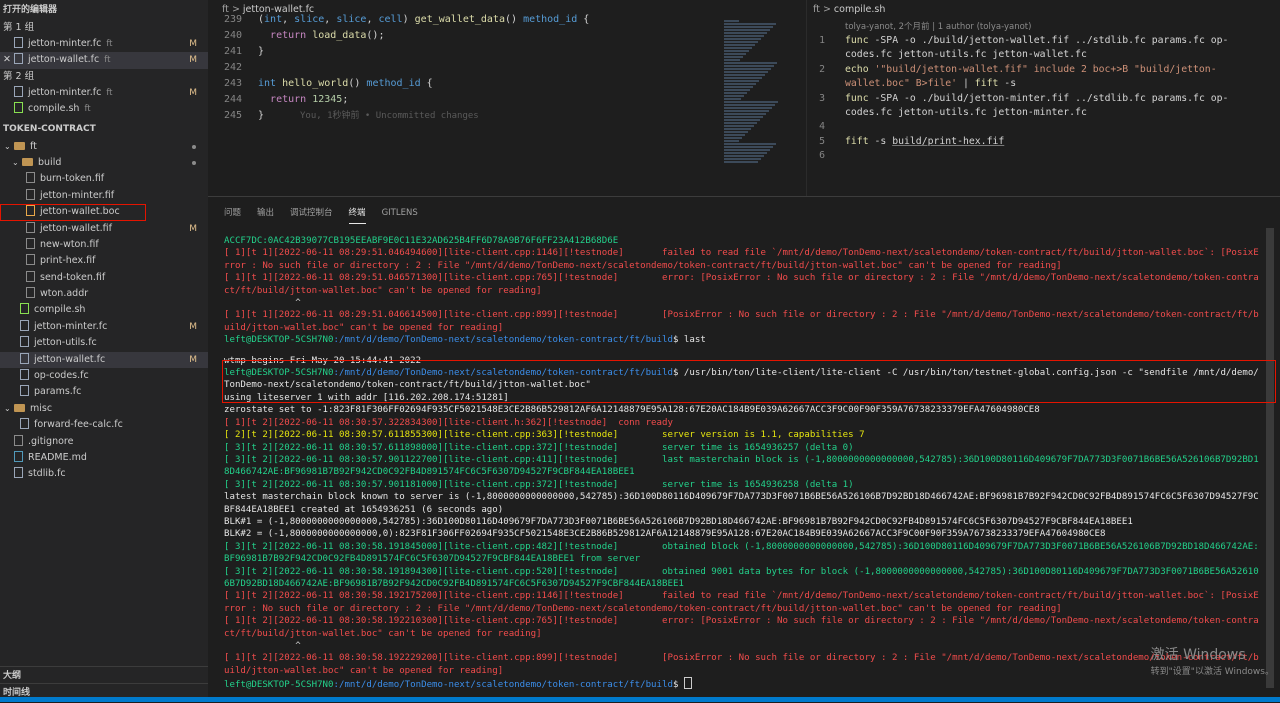 The width and height of the screenshot is (1280, 703). What do you see at coordinates (389, 116) in the screenshot?
I see `blame-annotation: You, 1秒钟前 • Uncommitted changes` at bounding box center [389, 116].